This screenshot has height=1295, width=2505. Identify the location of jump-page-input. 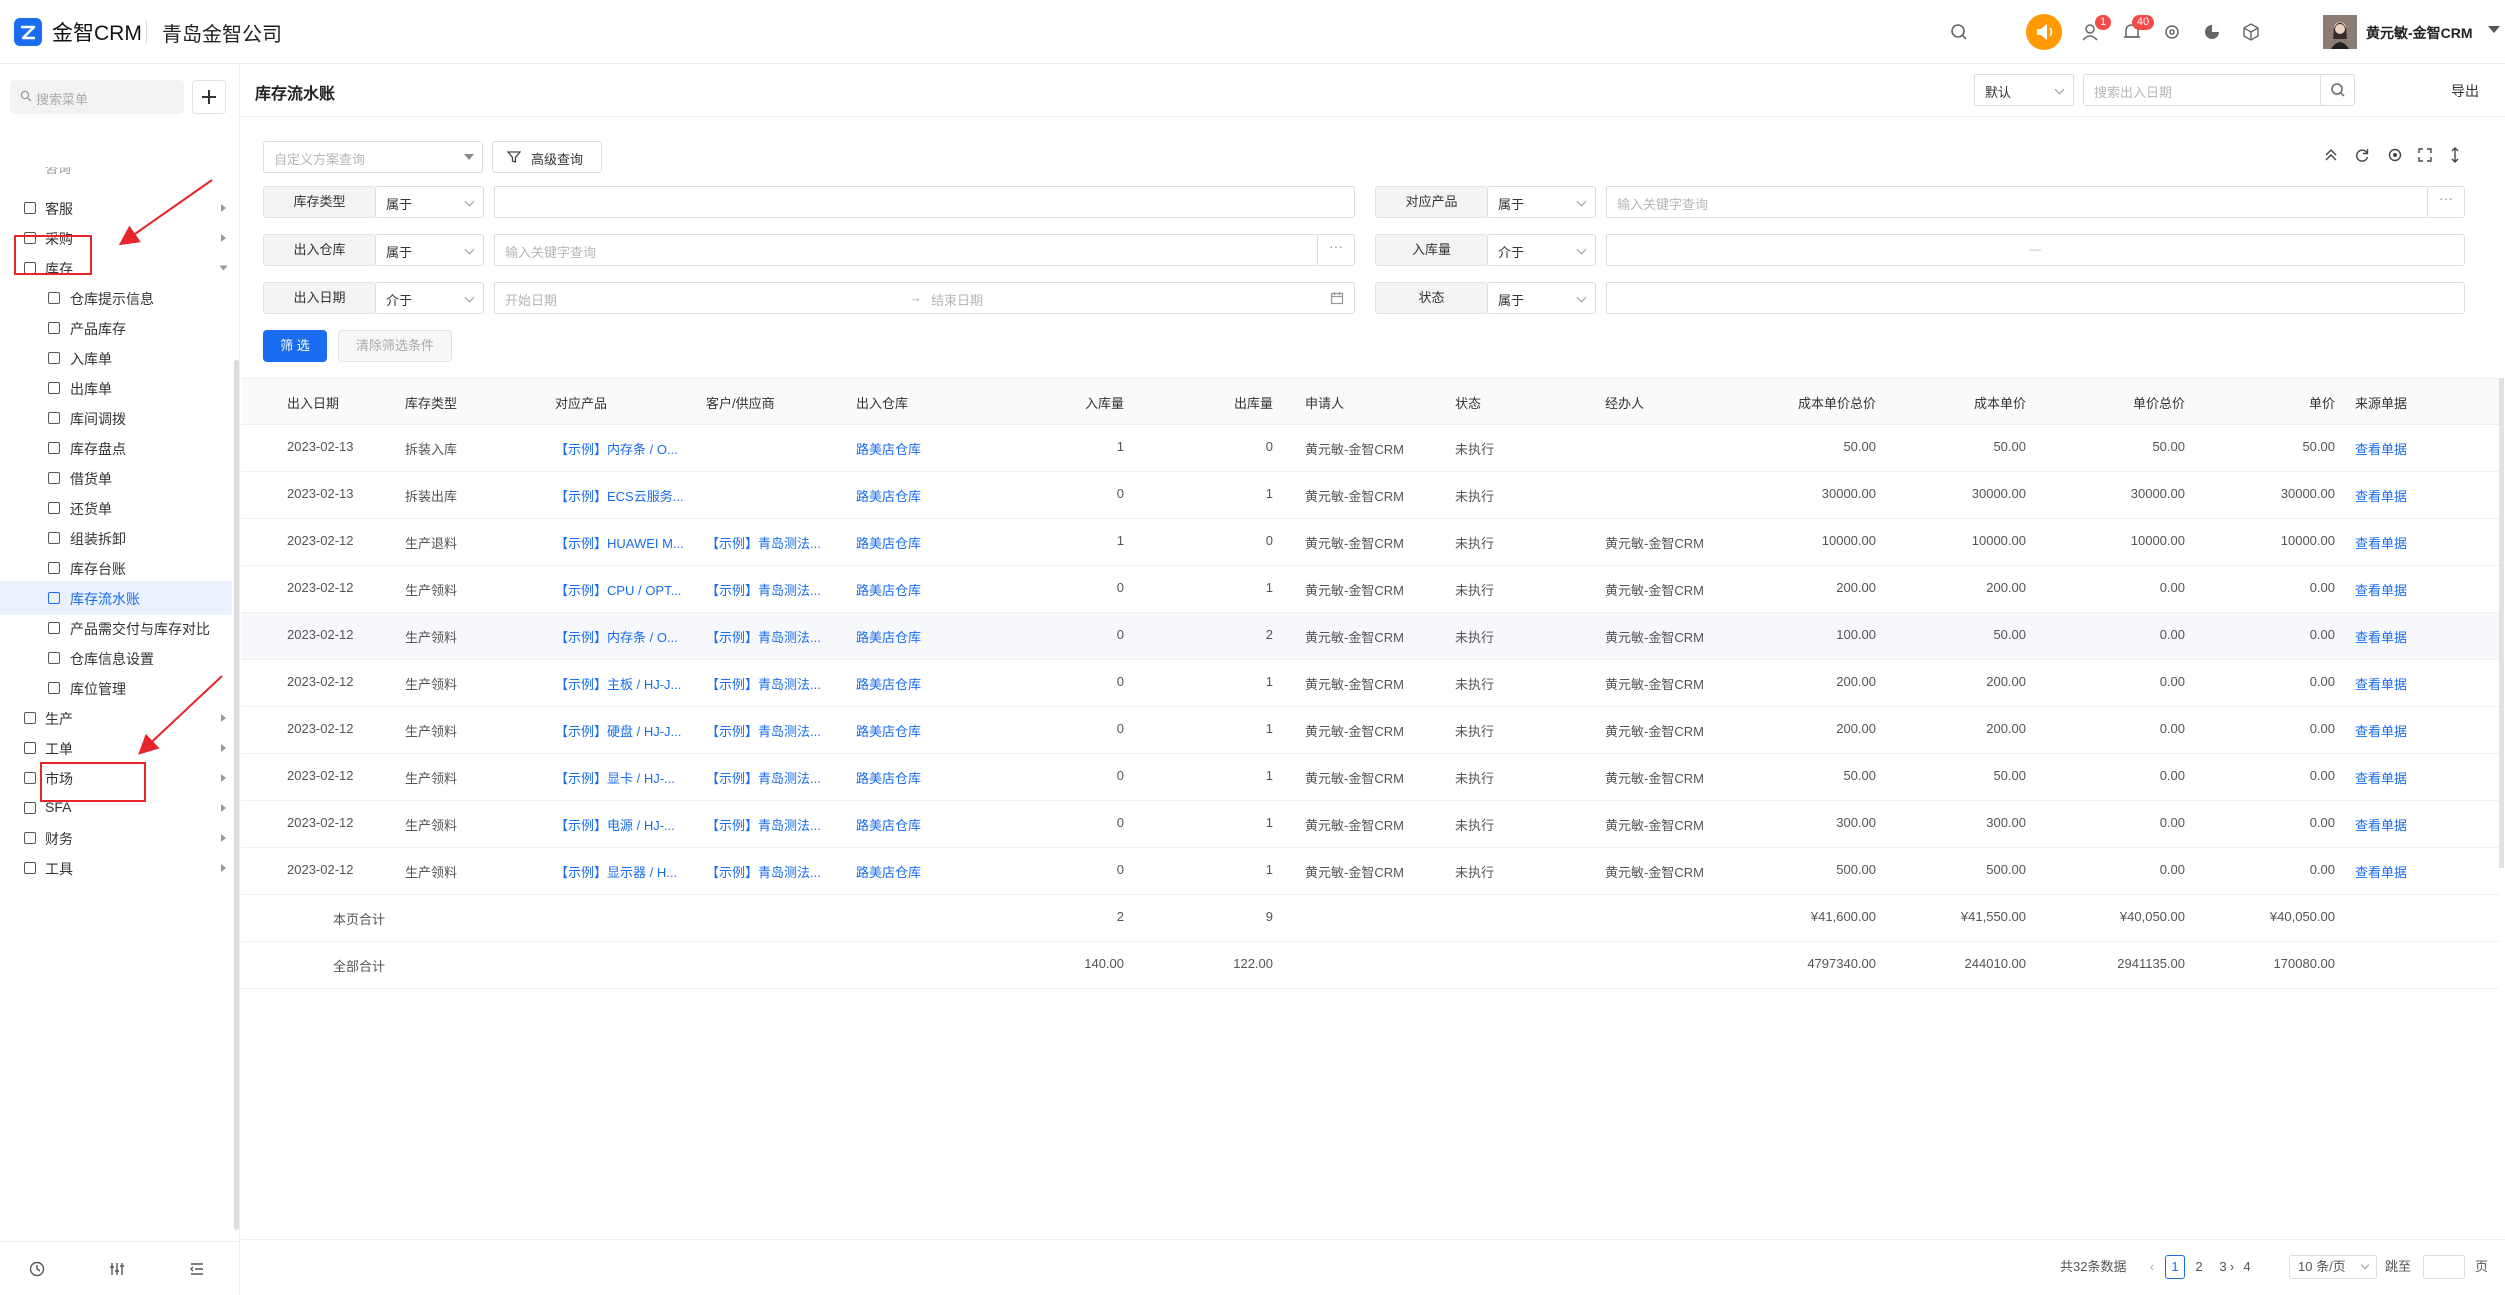
(2444, 1267).